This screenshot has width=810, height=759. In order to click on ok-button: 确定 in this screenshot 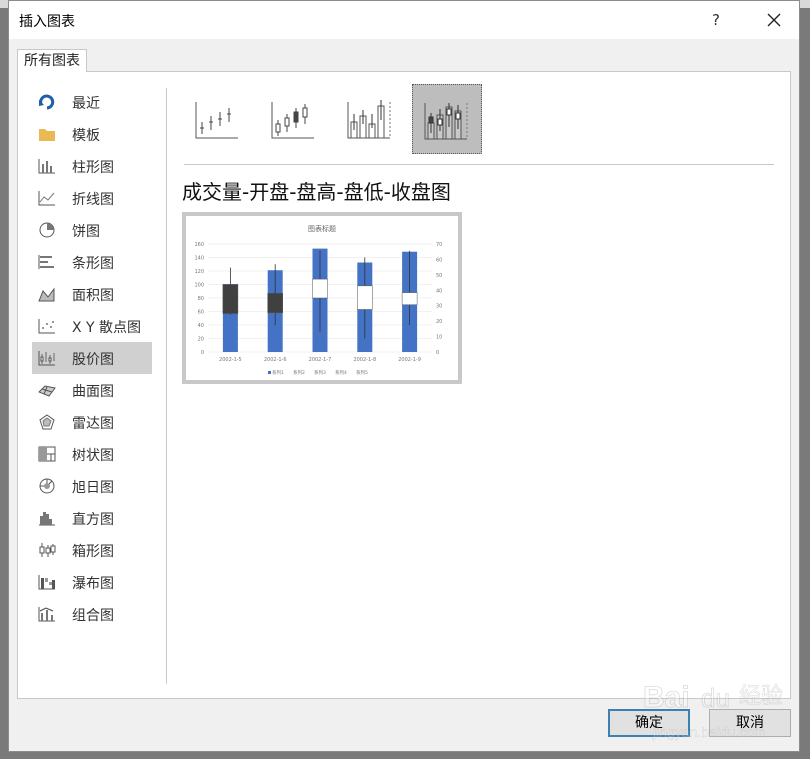, I will do `click(649, 723)`.